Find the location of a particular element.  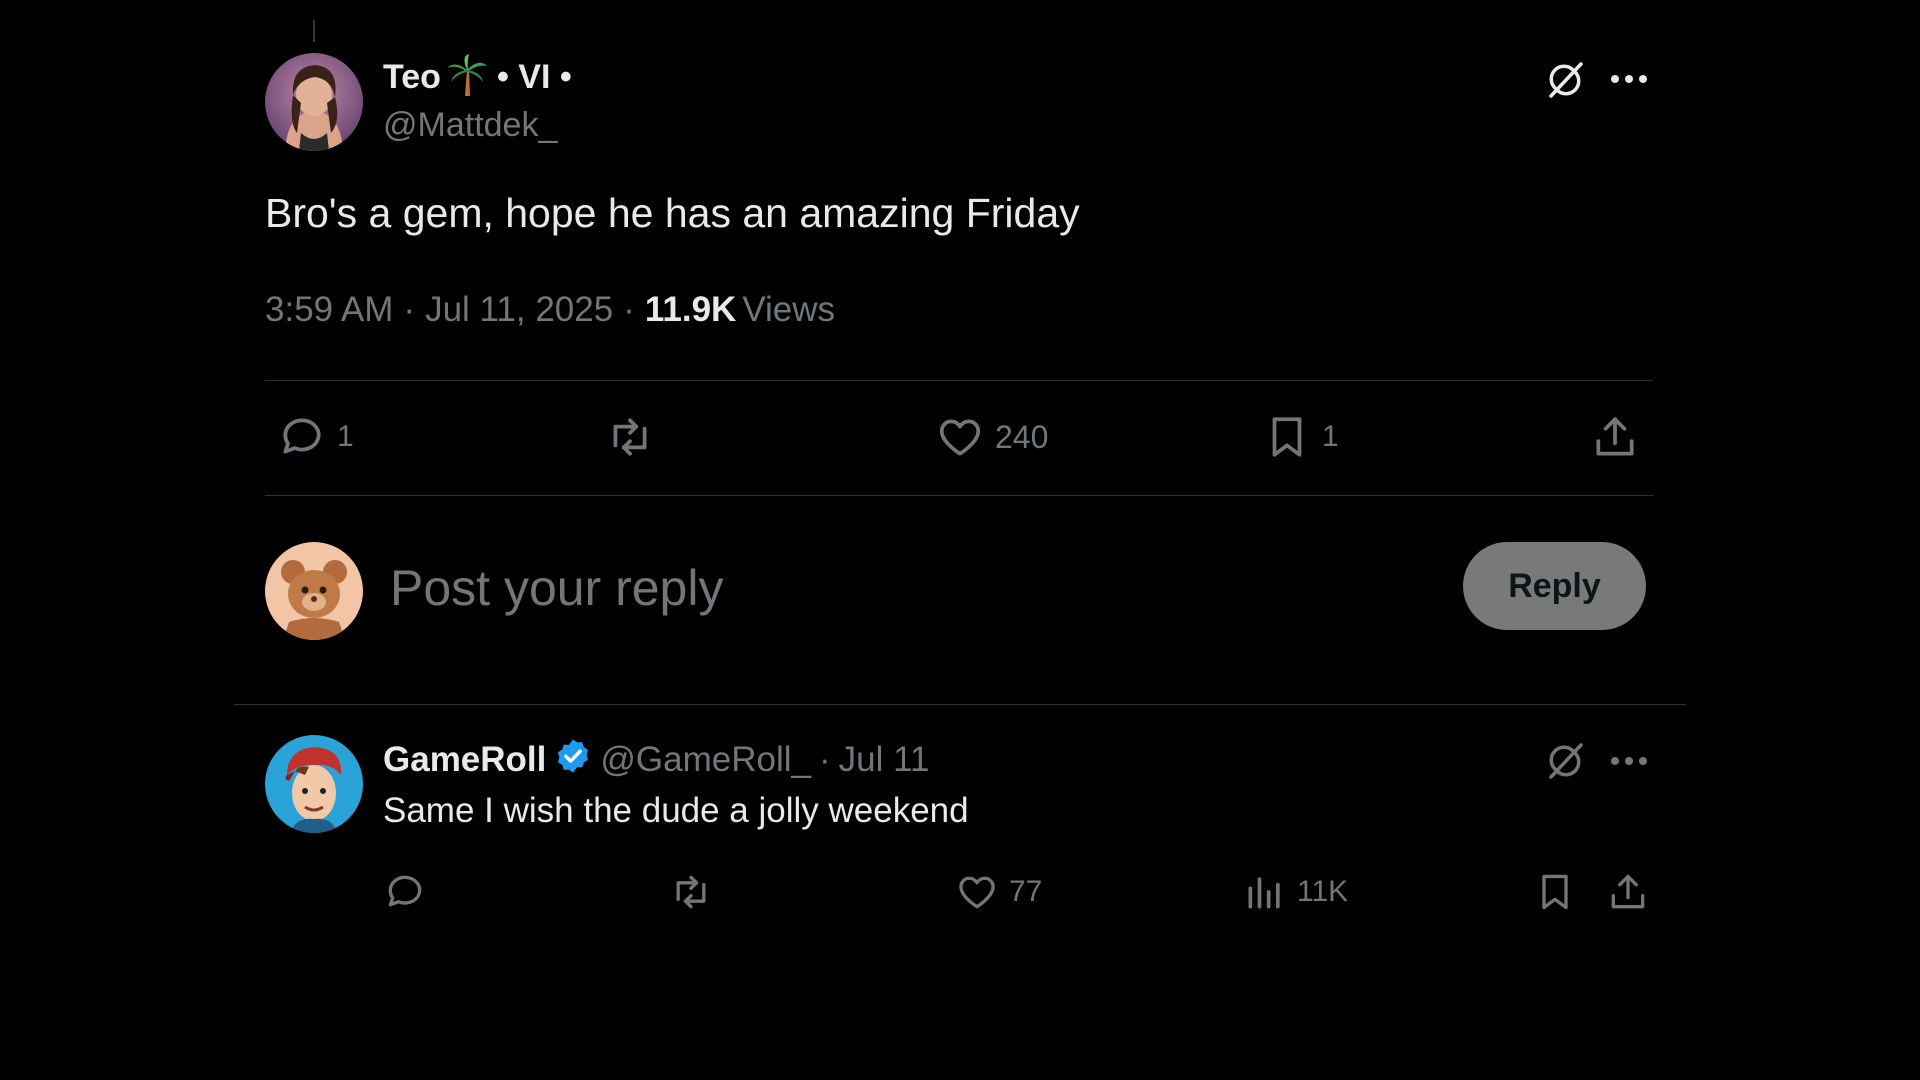

like-action: 240 is located at coordinates (991, 437).